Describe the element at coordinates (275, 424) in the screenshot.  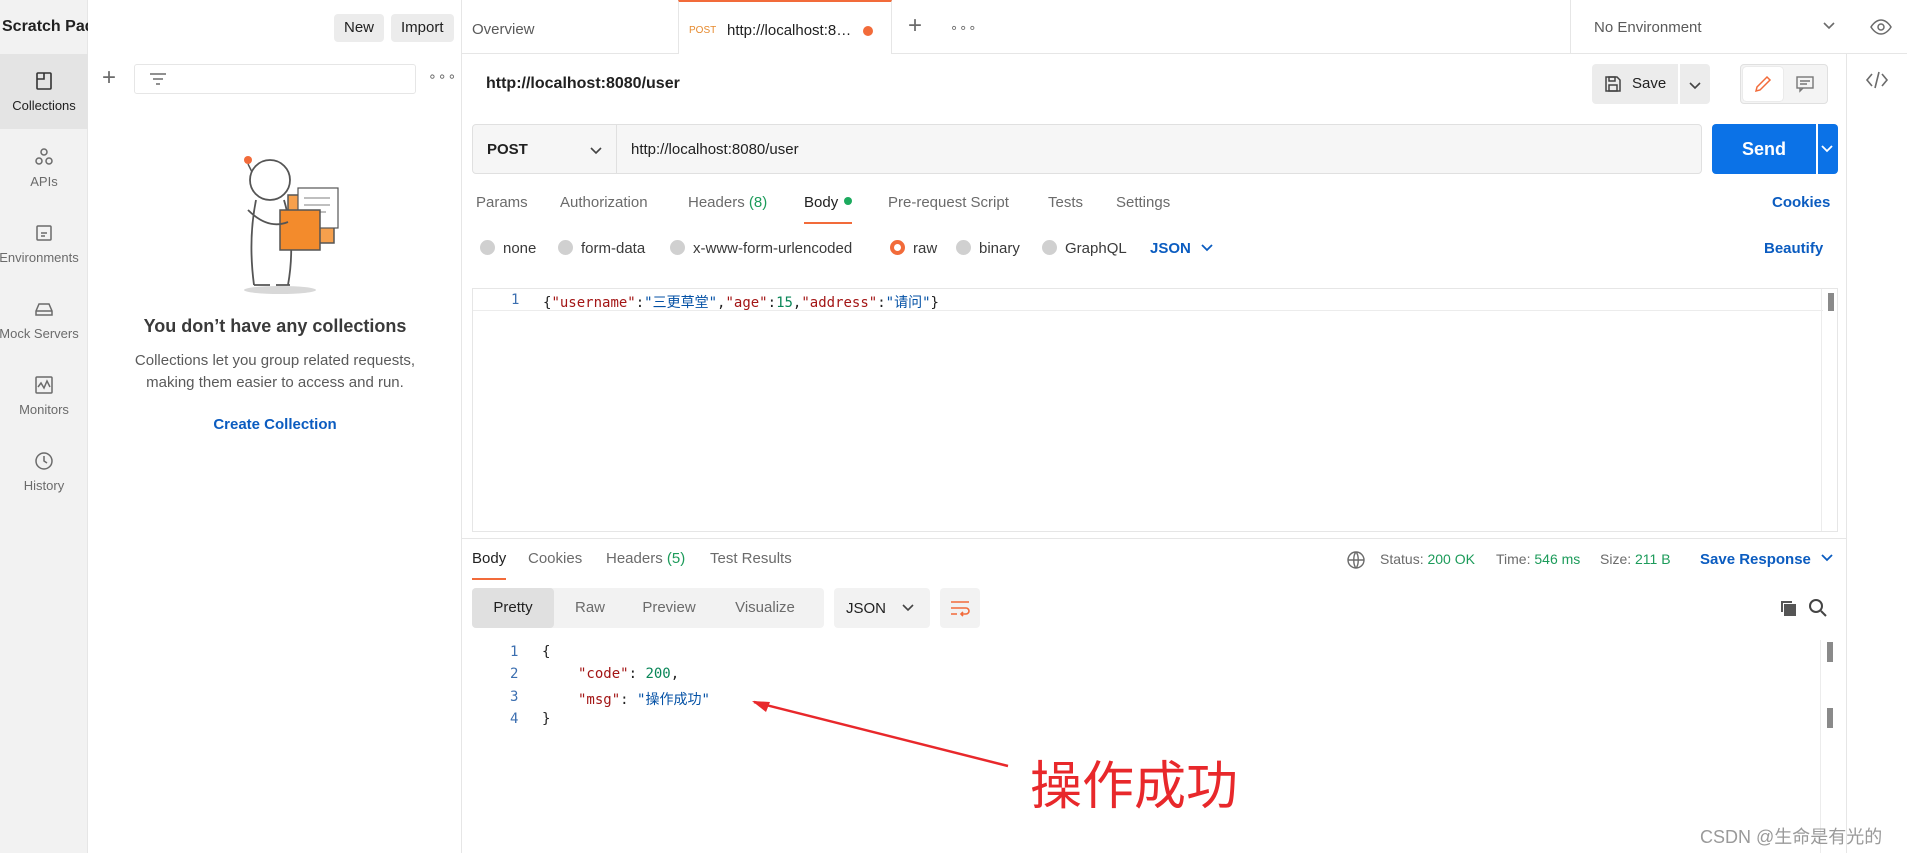
I see `create-collection-link: Create Collection` at that location.